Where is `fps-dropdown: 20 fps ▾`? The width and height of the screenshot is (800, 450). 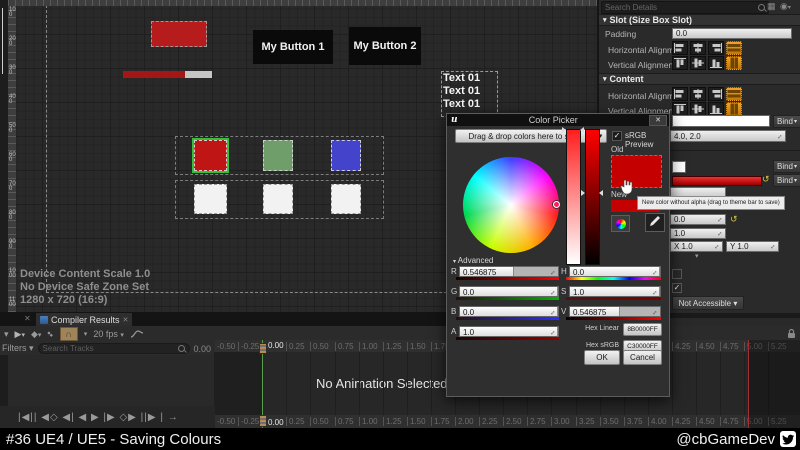 fps-dropdown: 20 fps ▾ is located at coordinates (108, 334).